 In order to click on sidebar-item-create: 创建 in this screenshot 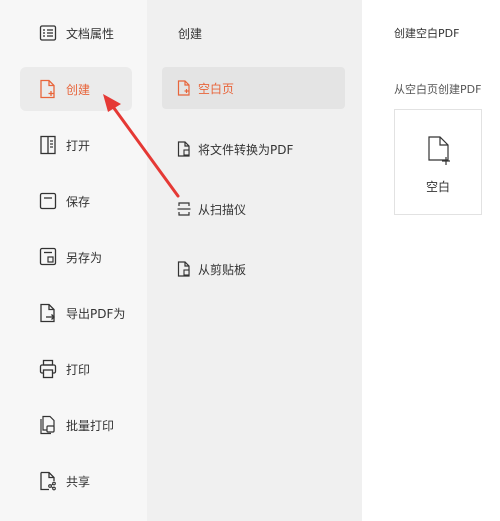, I will do `click(76, 89)`.